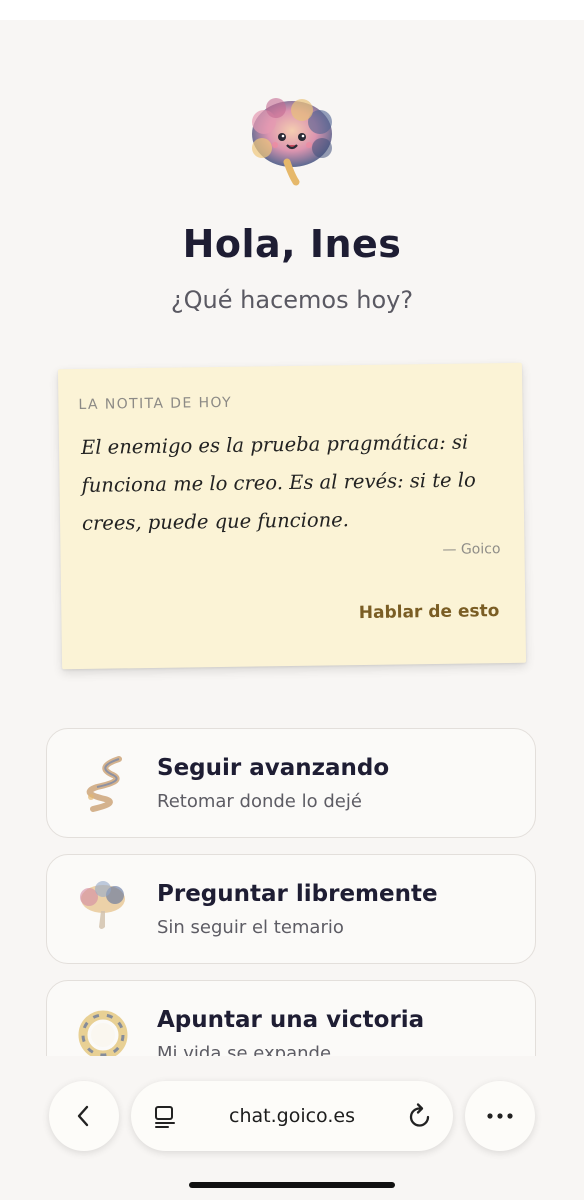 This screenshot has width=584, height=1200. Describe the element at coordinates (102, 905) in the screenshot. I see `cloud-icon` at that location.